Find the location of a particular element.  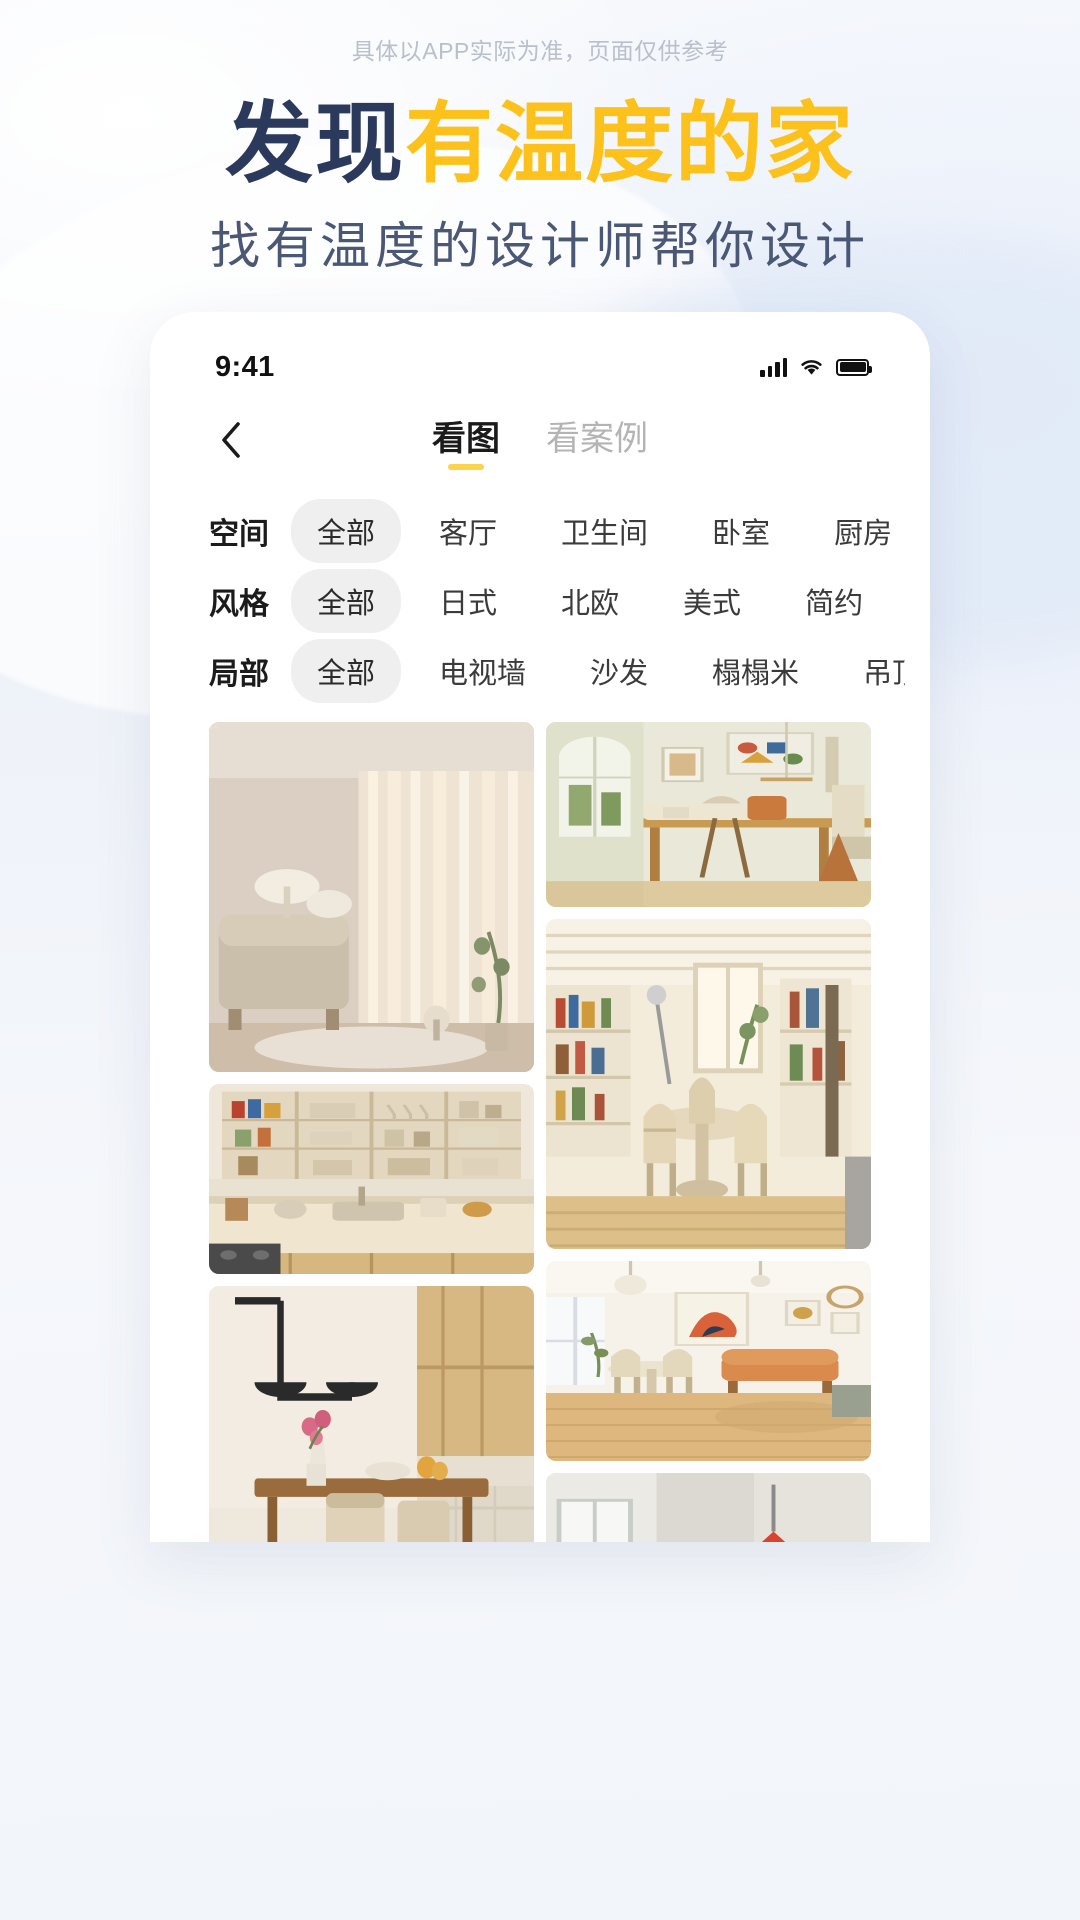

filter-label-style: 风格 is located at coordinates (239, 604).